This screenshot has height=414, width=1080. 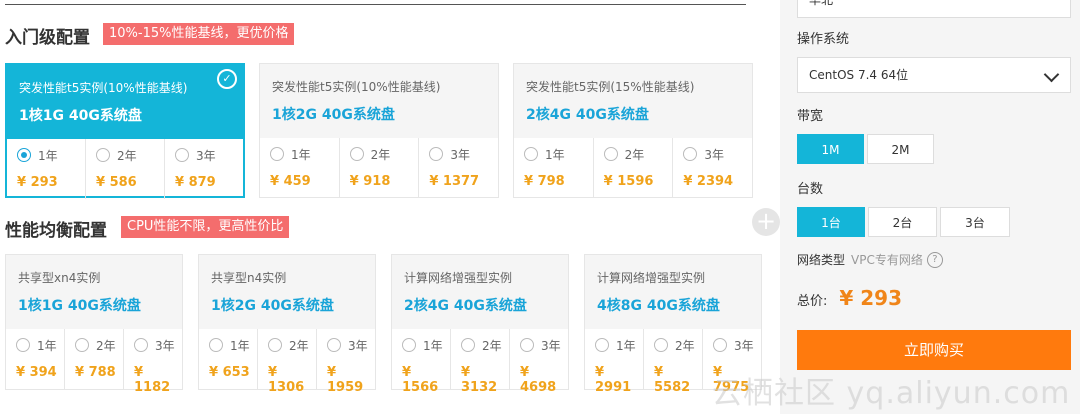 What do you see at coordinates (830, 149) in the screenshot?
I see `bandwidth-option-1m: 1M` at bounding box center [830, 149].